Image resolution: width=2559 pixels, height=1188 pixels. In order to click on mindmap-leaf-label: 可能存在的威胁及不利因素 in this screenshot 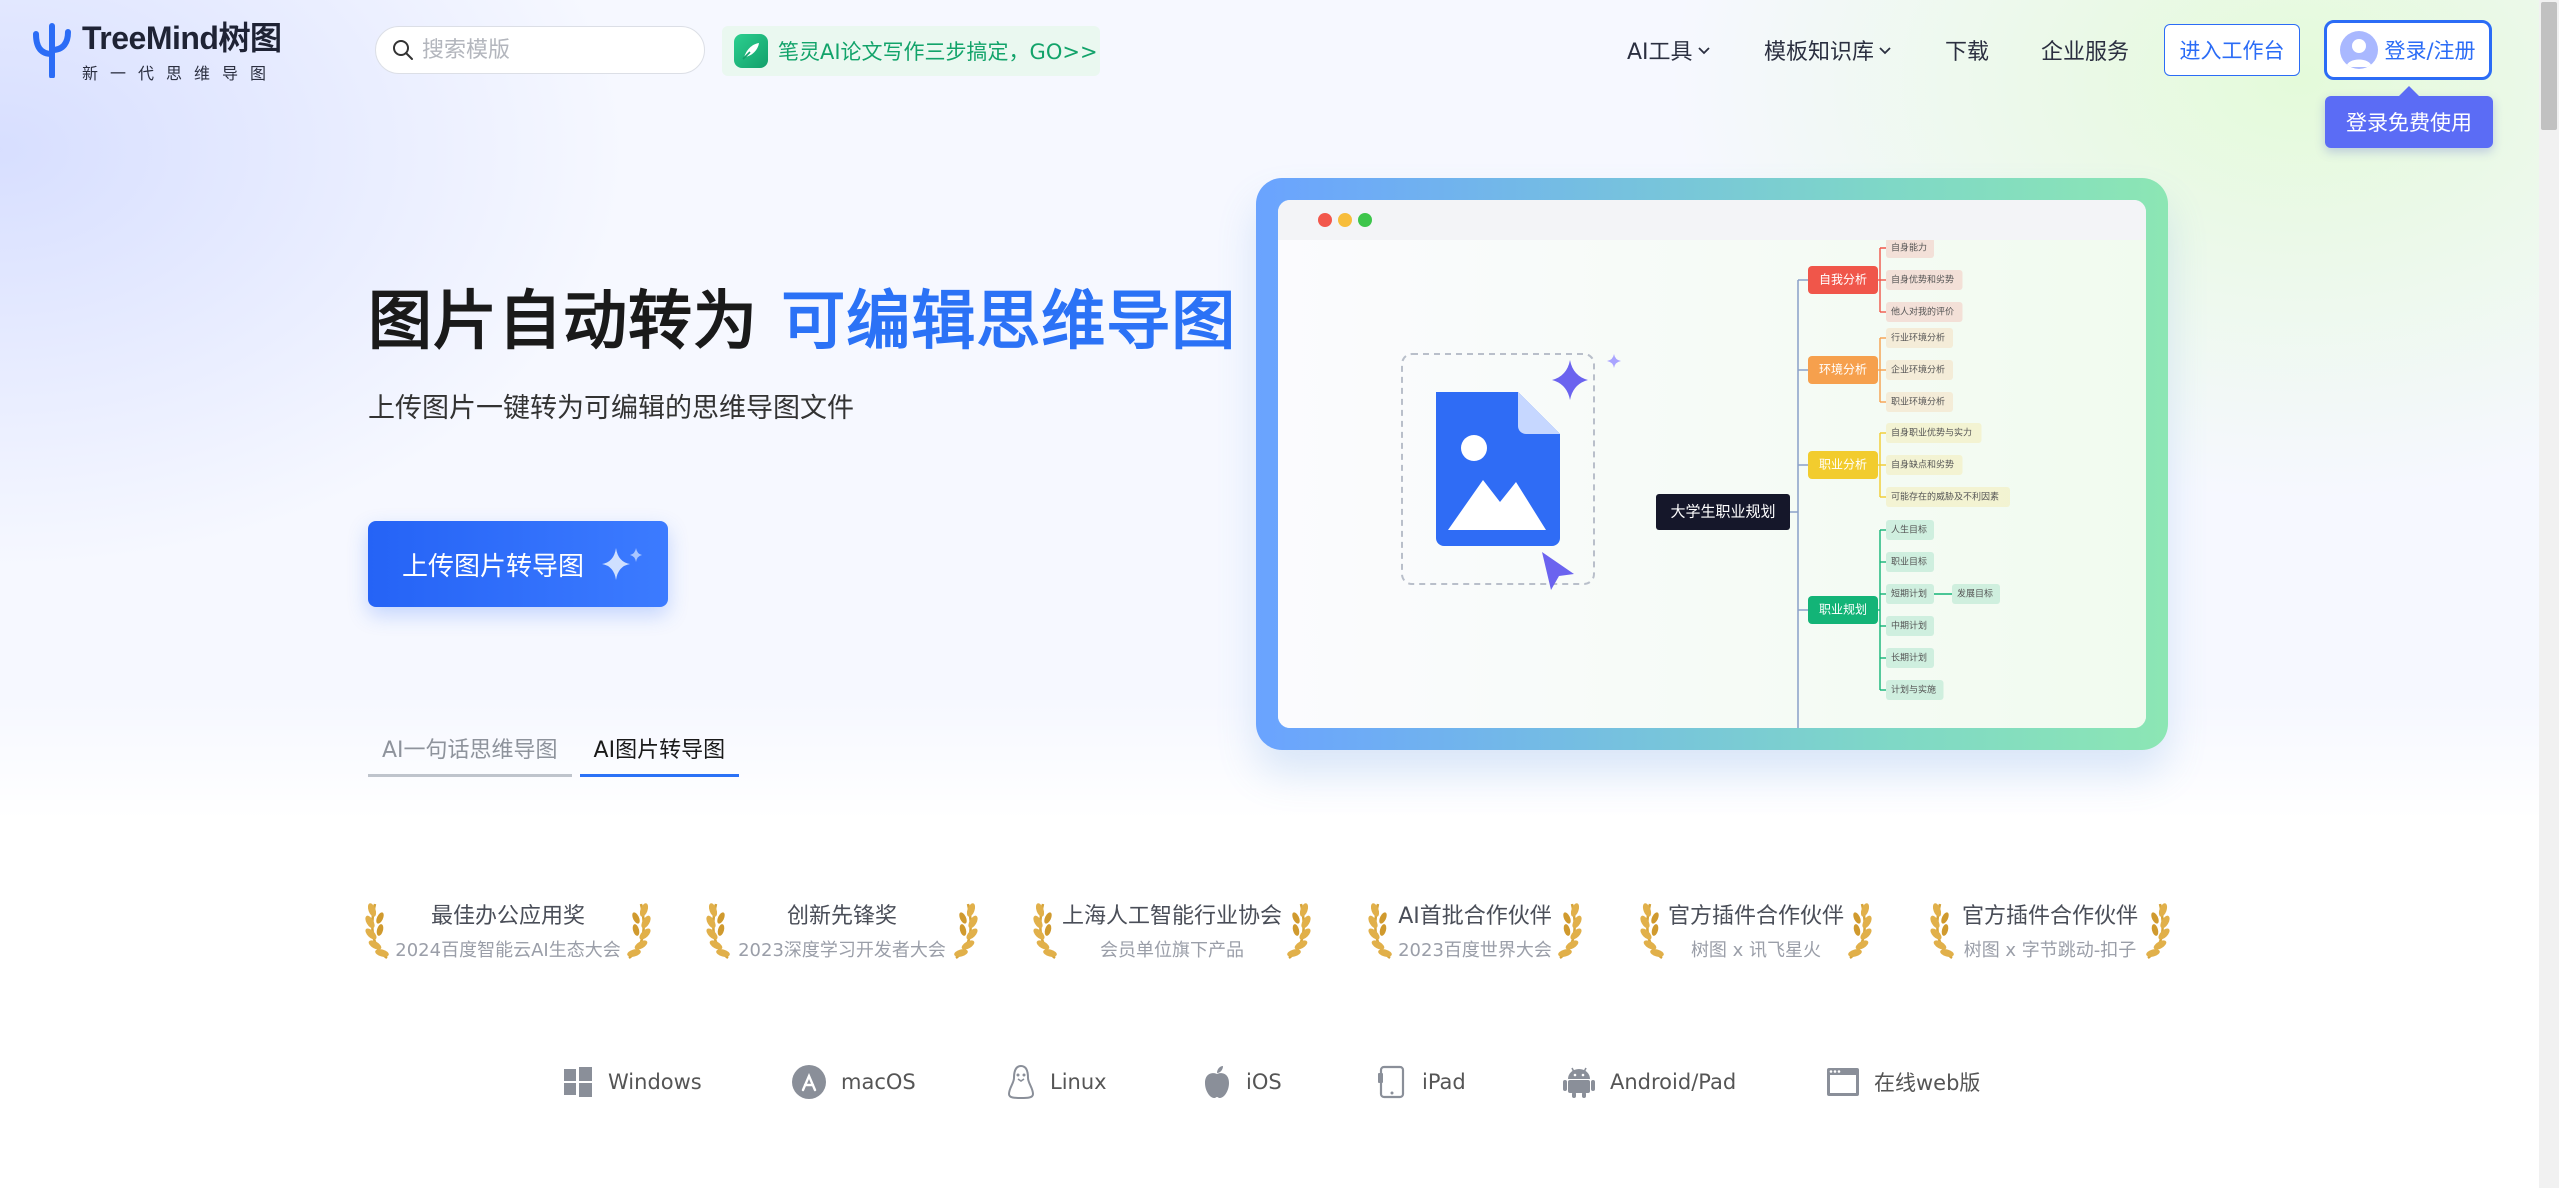, I will do `click(1945, 497)`.